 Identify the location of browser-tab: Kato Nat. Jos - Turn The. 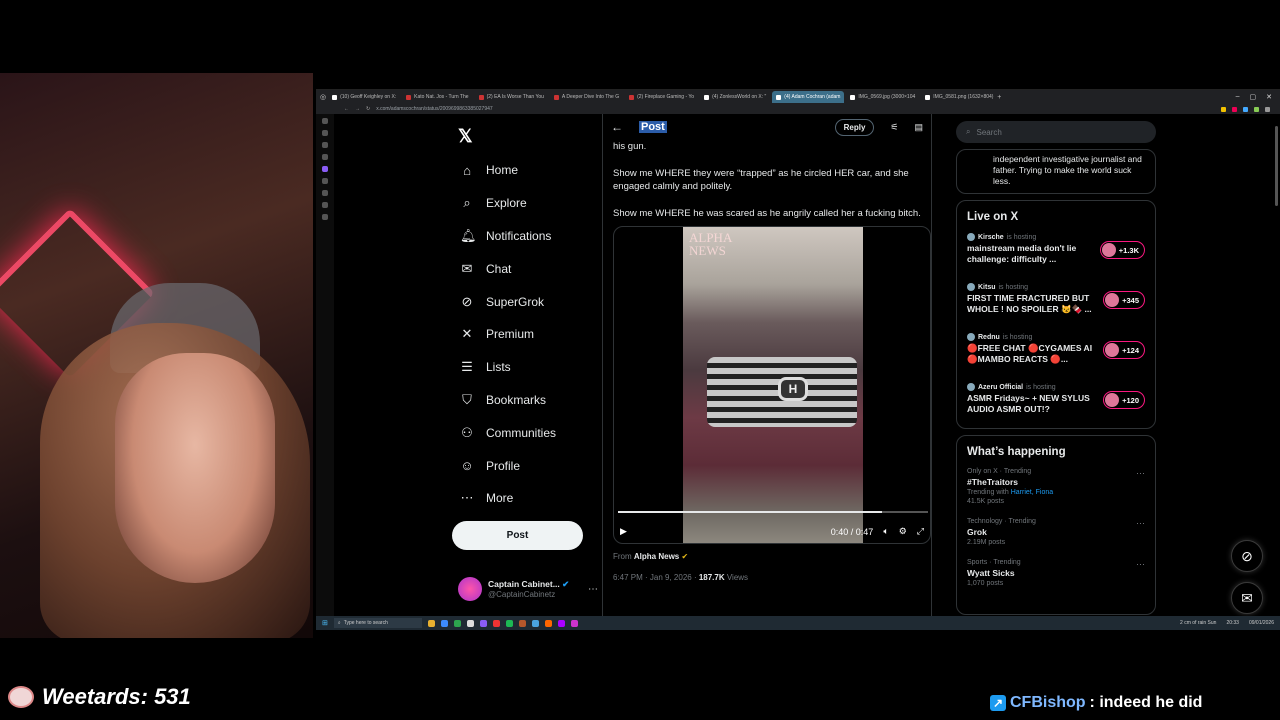
(437, 97).